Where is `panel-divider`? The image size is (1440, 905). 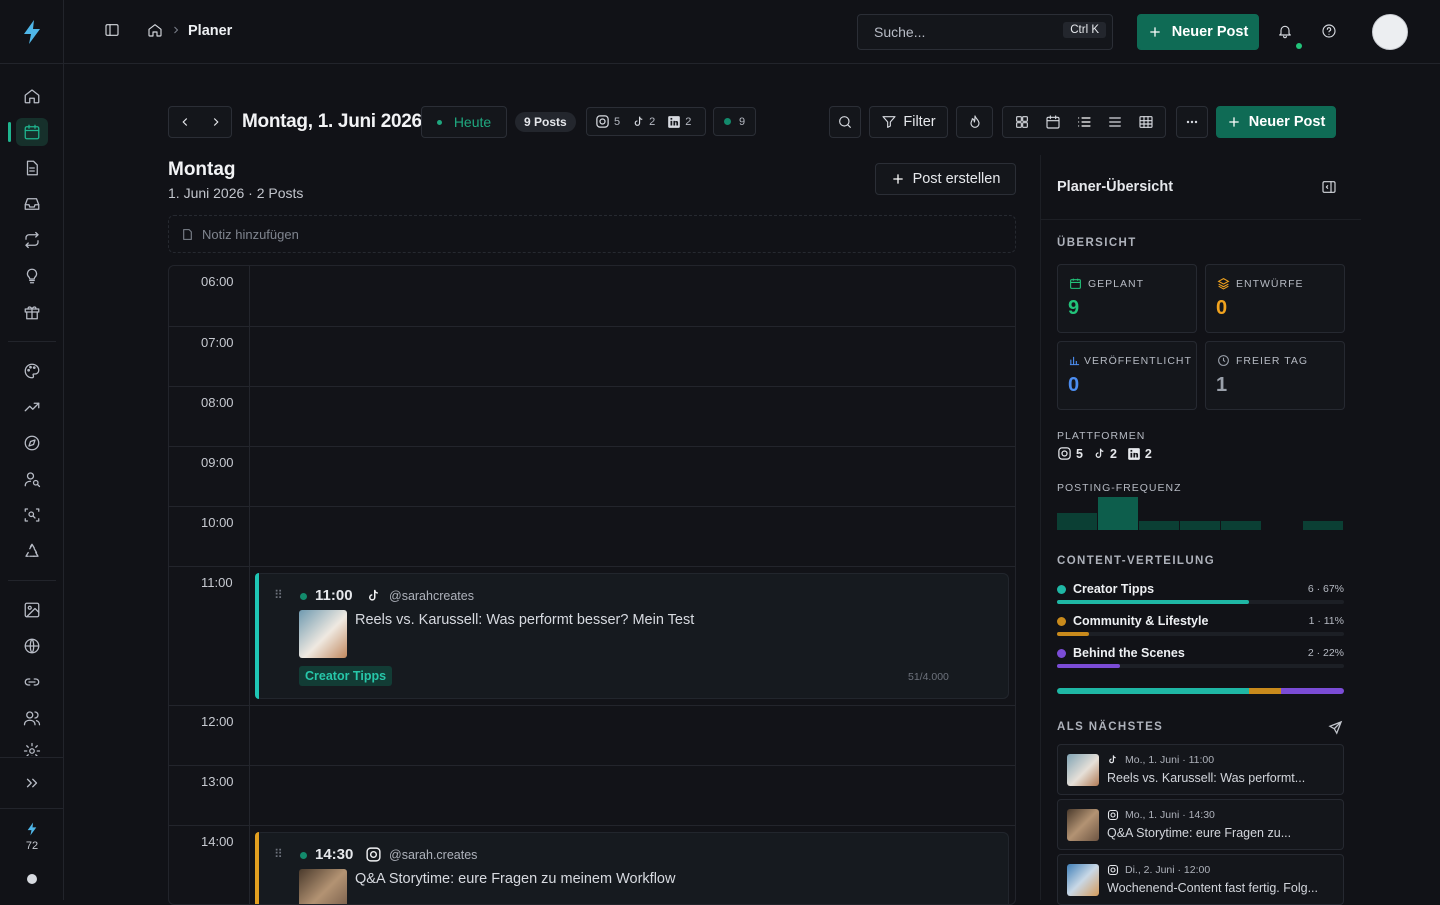 panel-divider is located at coordinates (1201, 219).